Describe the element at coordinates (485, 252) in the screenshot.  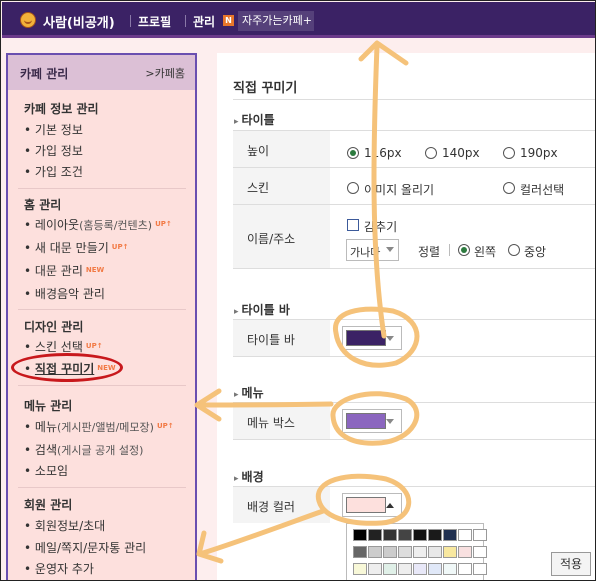
I see `align-option-label: 왼쪽` at that location.